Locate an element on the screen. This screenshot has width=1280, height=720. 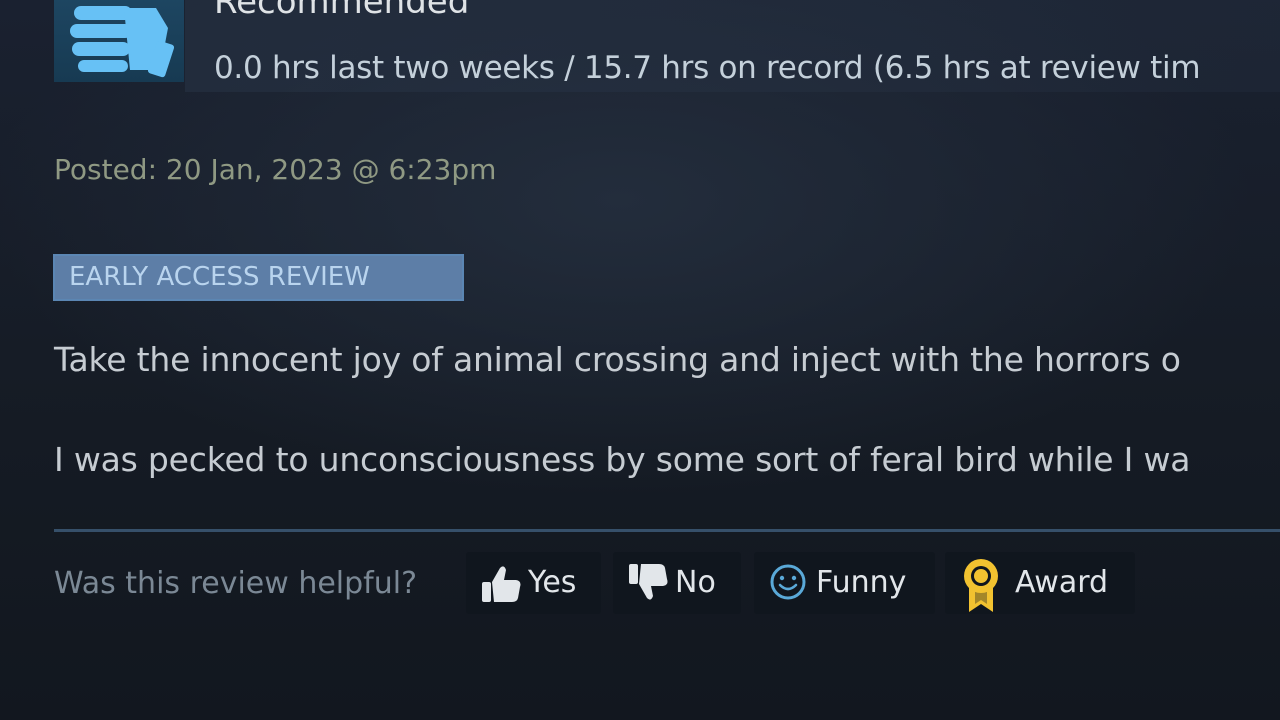
recommended-thumb-badge is located at coordinates (119, 41).